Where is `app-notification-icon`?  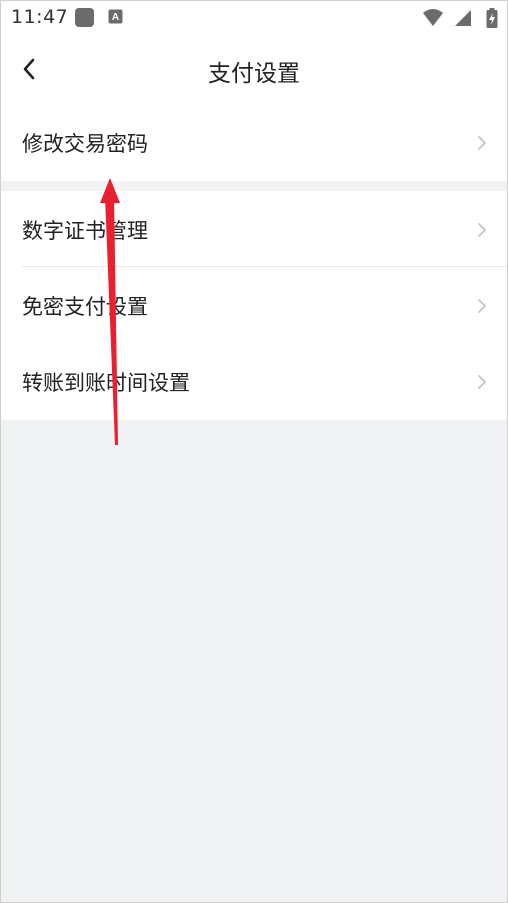
app-notification-icon is located at coordinates (84, 17).